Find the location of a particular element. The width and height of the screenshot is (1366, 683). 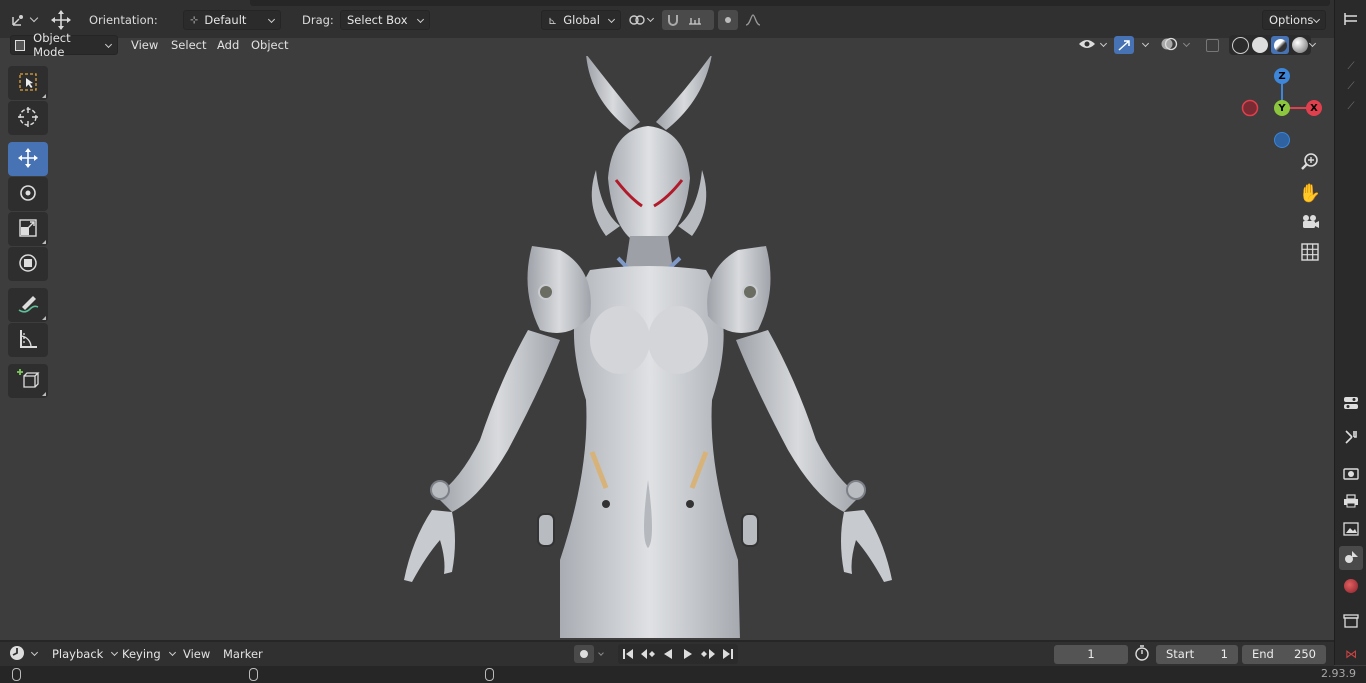

tool-rotate is located at coordinates (28, 194).